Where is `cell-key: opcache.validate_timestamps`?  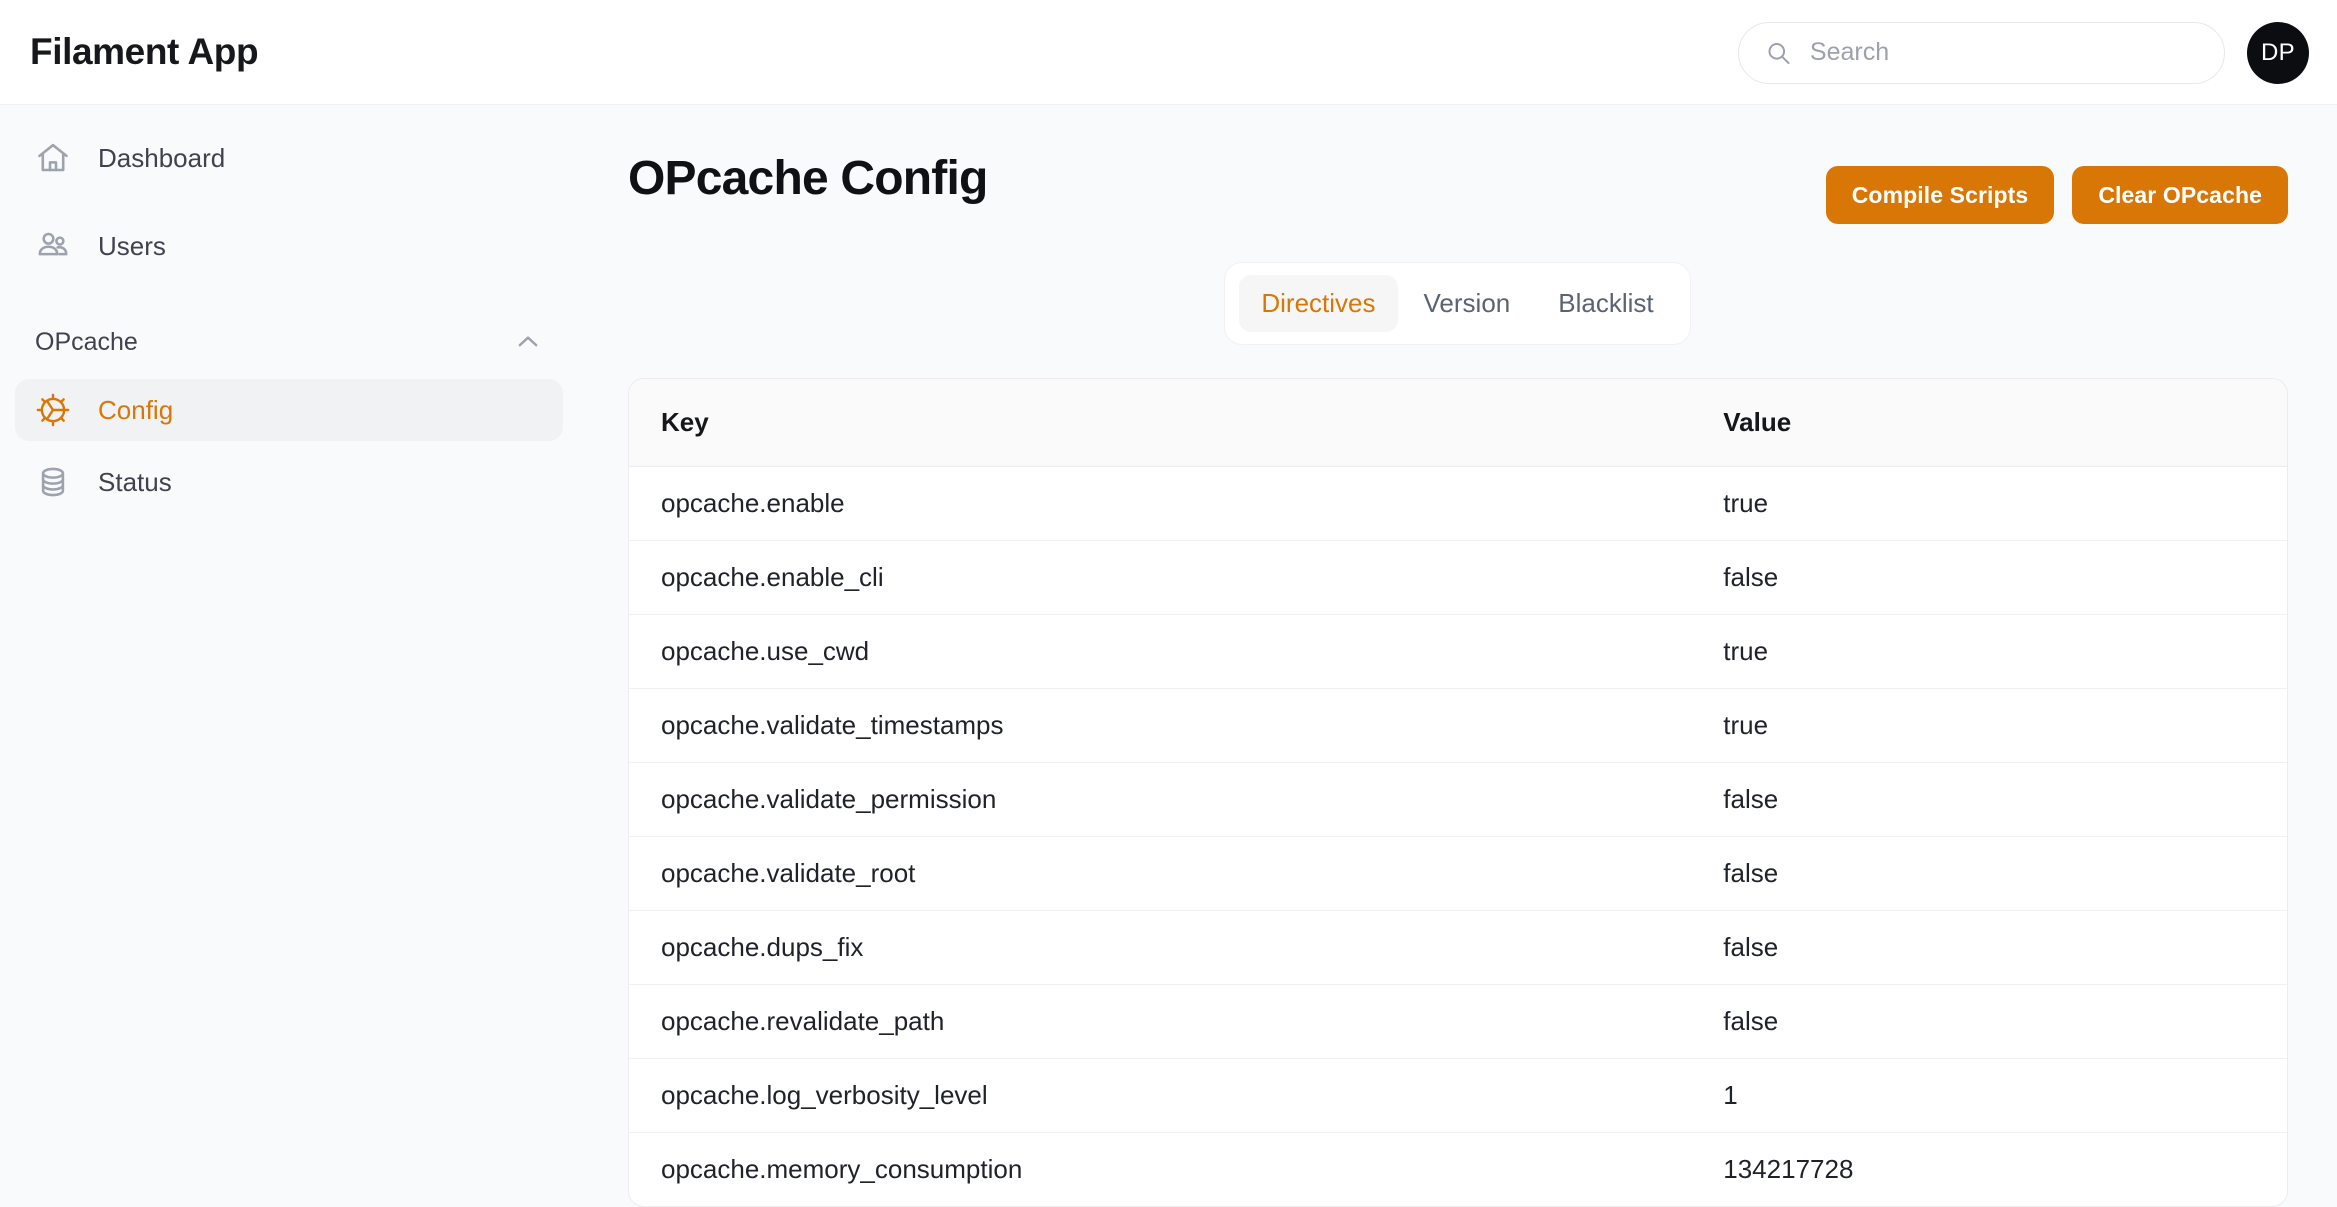 cell-key: opcache.validate_timestamps is located at coordinates (1176, 725).